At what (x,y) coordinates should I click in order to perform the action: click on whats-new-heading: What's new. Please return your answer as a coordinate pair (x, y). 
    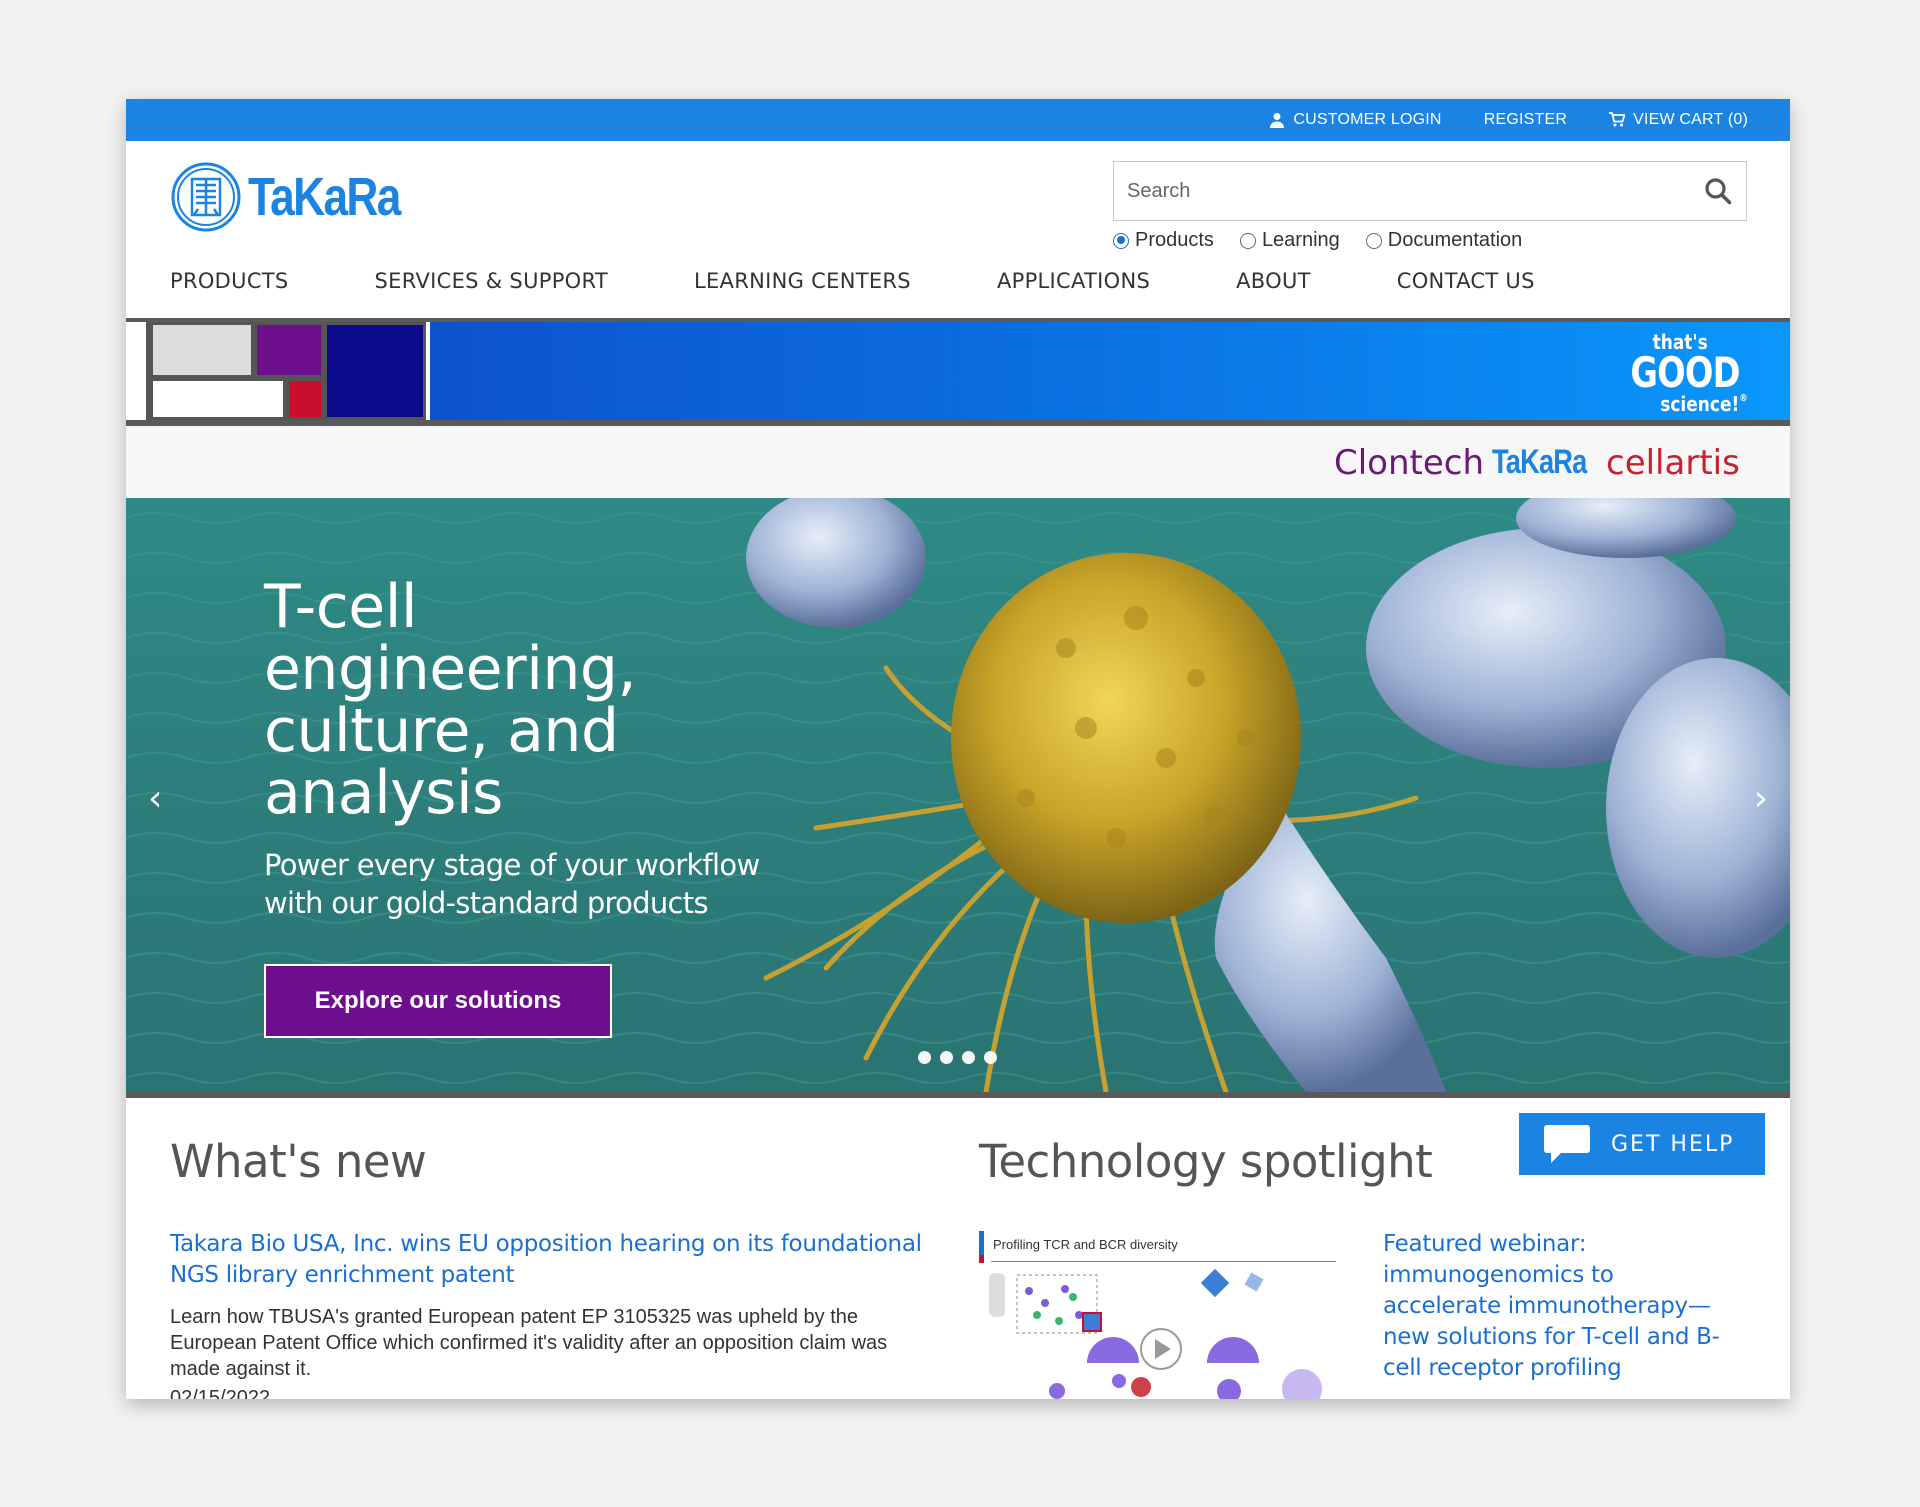
    Looking at the image, I should click on (298, 1161).